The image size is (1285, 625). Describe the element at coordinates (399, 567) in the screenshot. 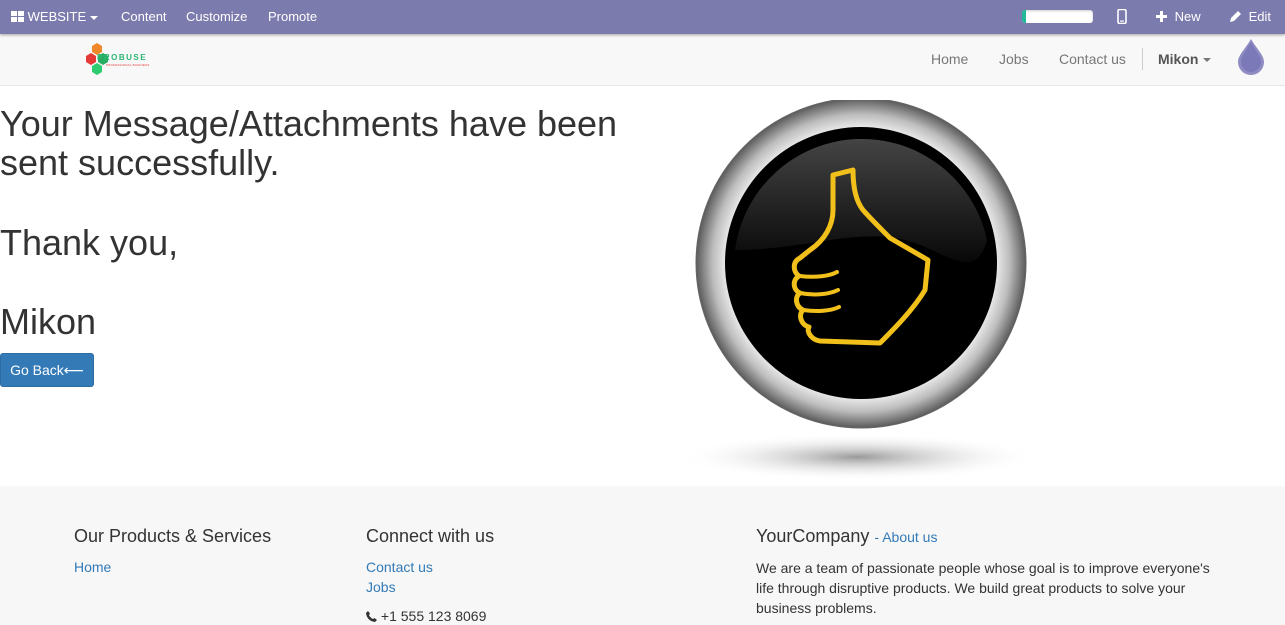

I see `footer-link-contact-us: Contact us` at that location.